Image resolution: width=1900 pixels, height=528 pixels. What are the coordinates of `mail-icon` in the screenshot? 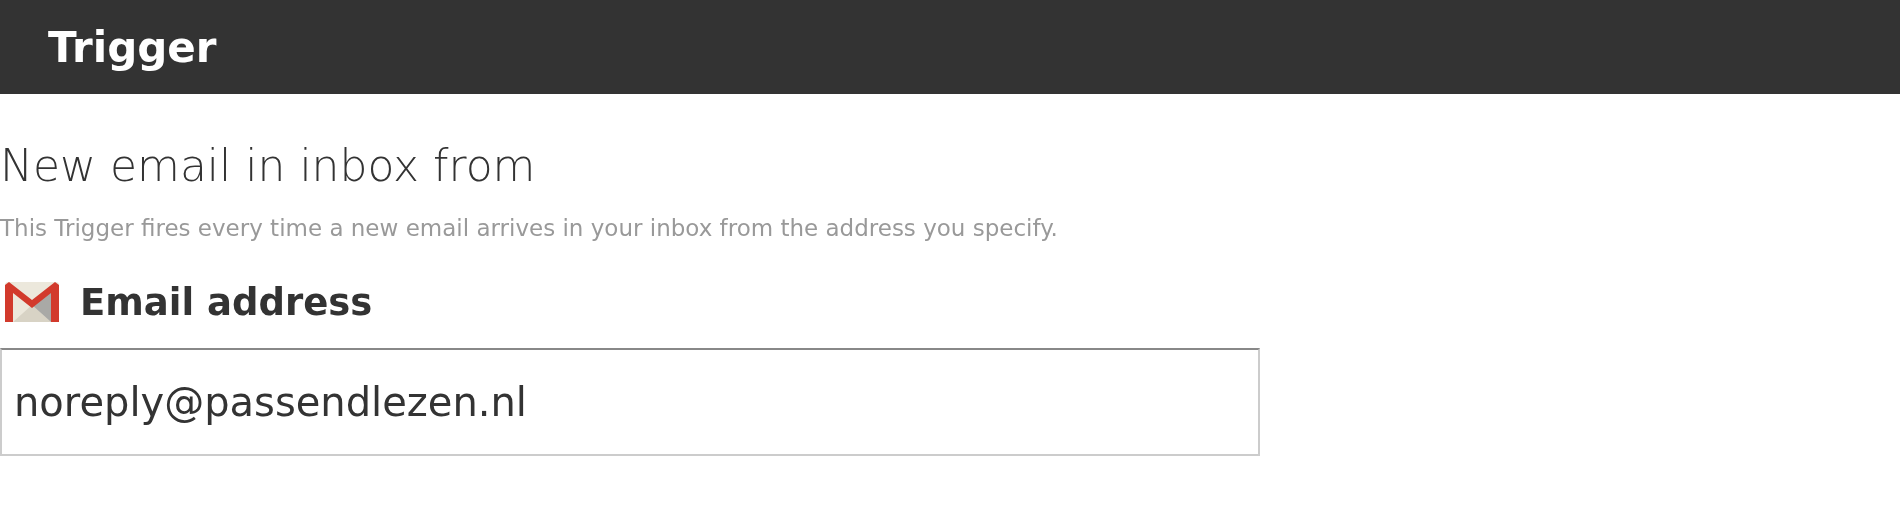 It's located at (32, 302).